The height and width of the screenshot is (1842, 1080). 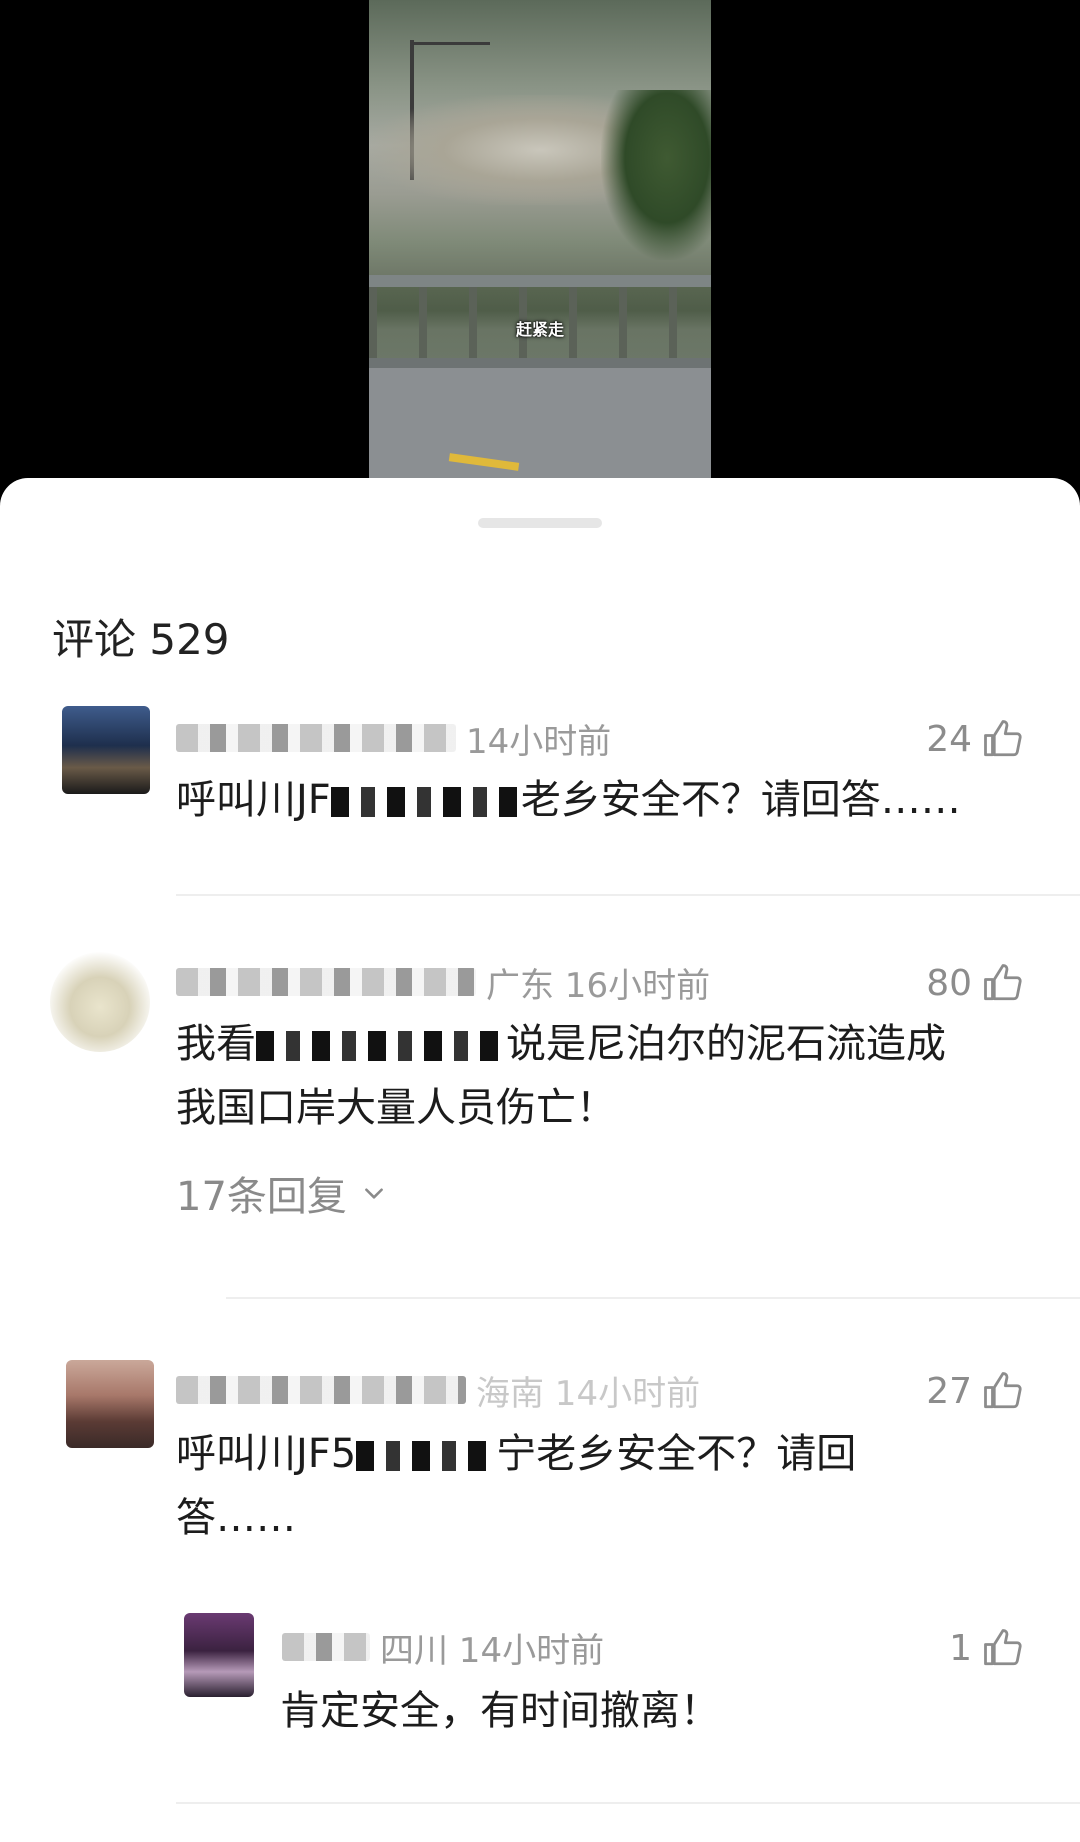 What do you see at coordinates (960, 1648) in the screenshot?
I see `like-count: 1` at bounding box center [960, 1648].